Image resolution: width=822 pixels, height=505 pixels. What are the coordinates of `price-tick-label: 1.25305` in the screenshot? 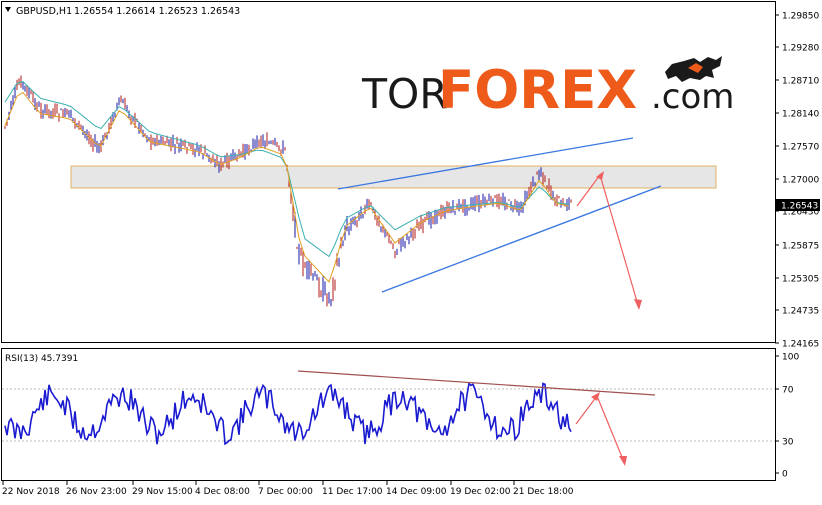 It's located at (800, 280).